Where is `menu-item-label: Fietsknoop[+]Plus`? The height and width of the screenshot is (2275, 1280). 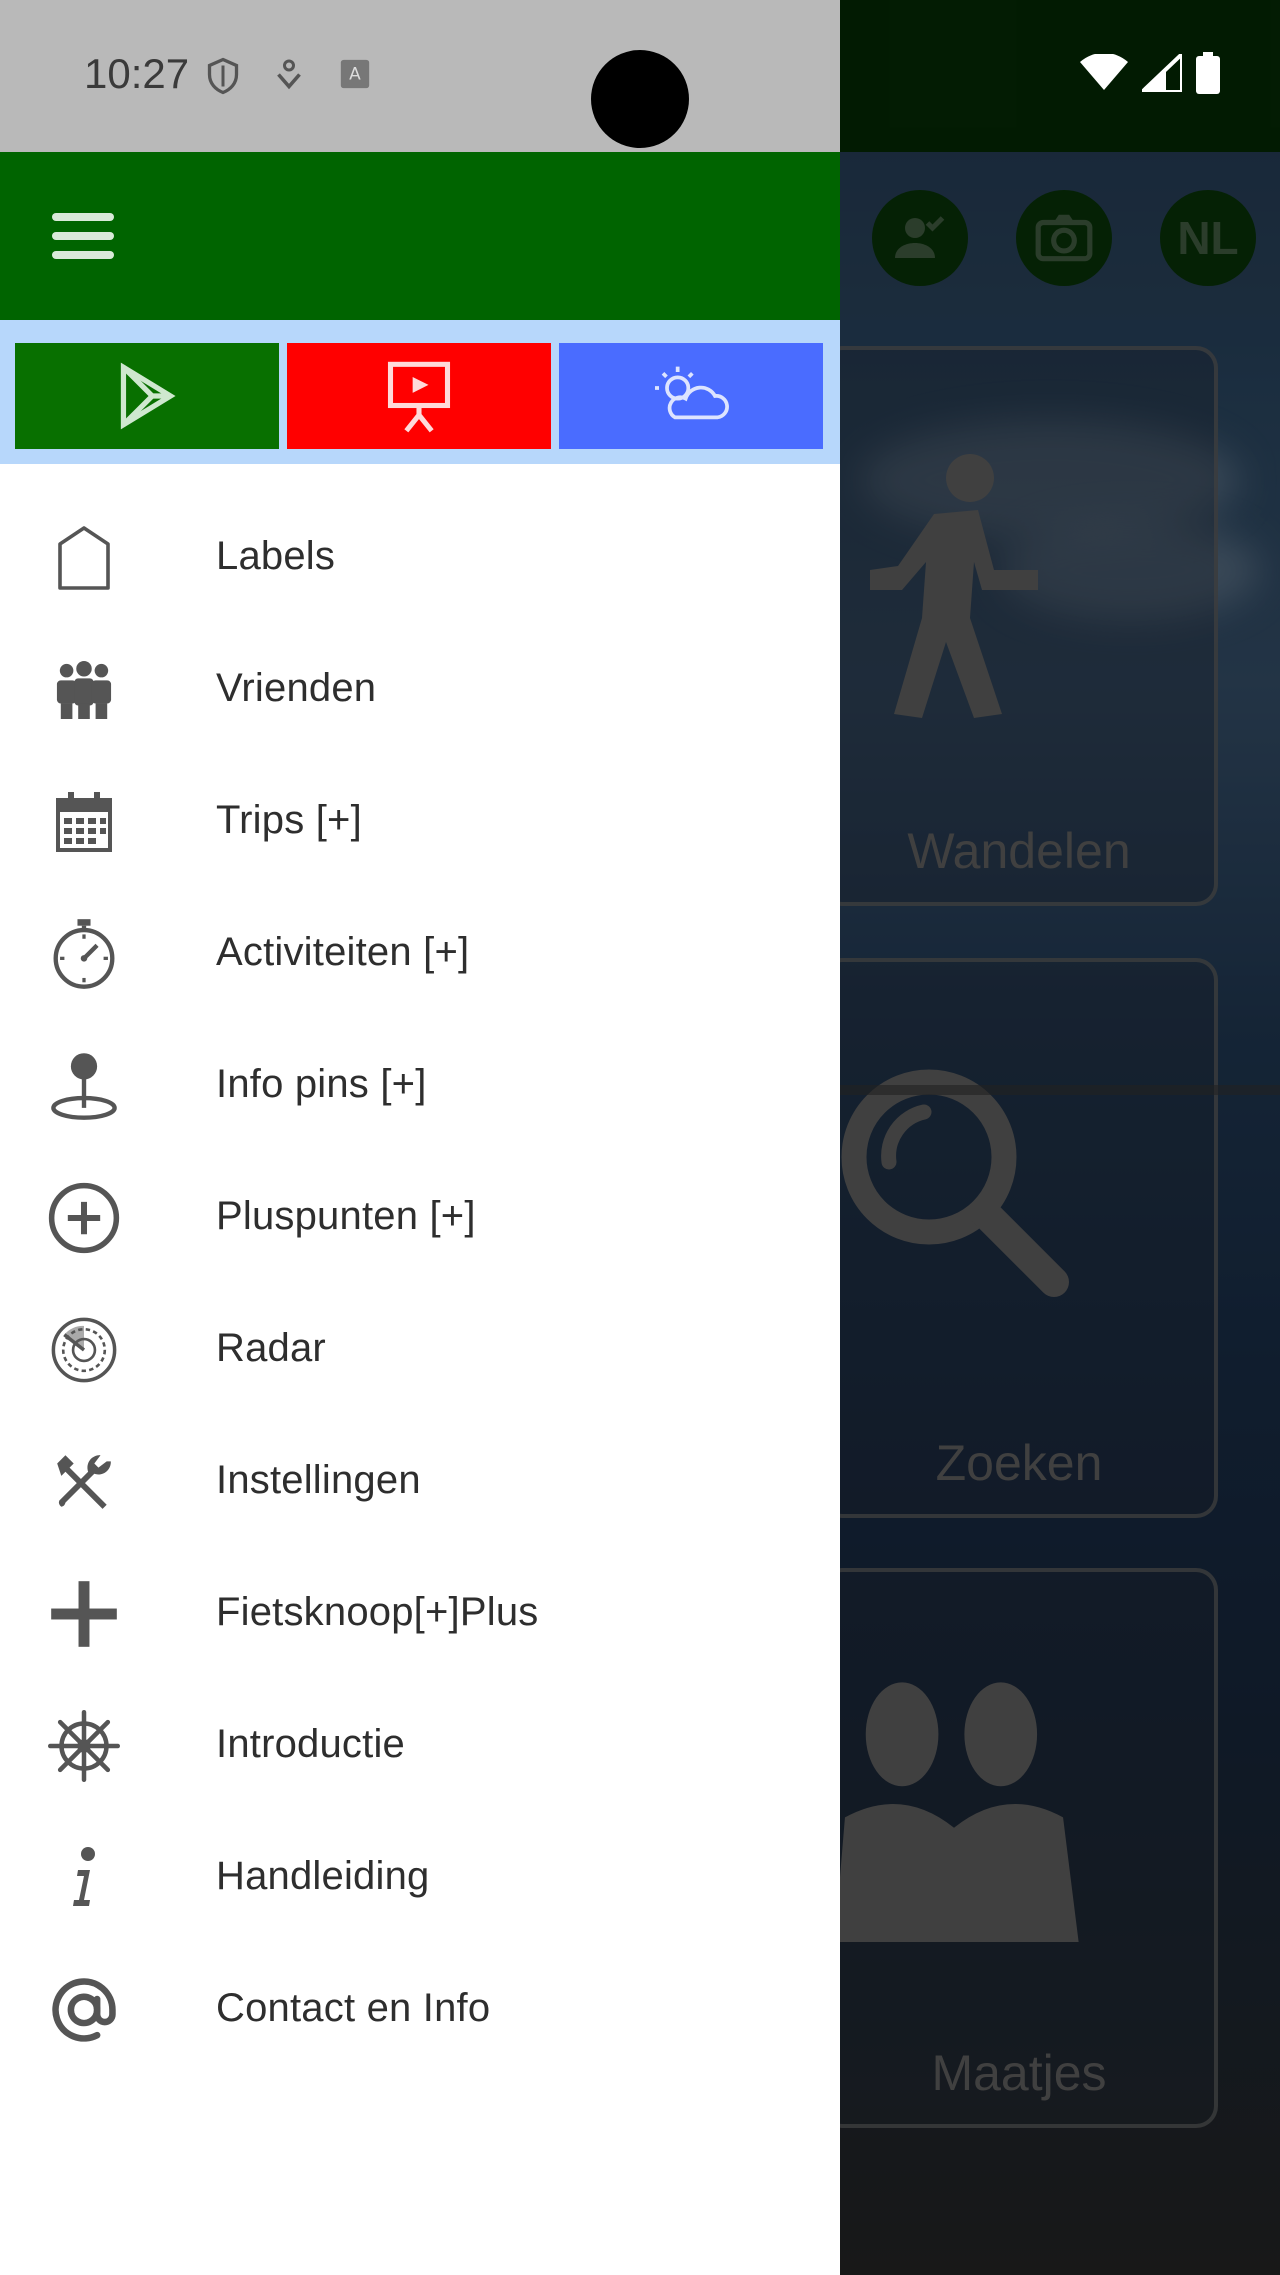 menu-item-label: Fietsknoop[+]Plus is located at coordinates (377, 1611).